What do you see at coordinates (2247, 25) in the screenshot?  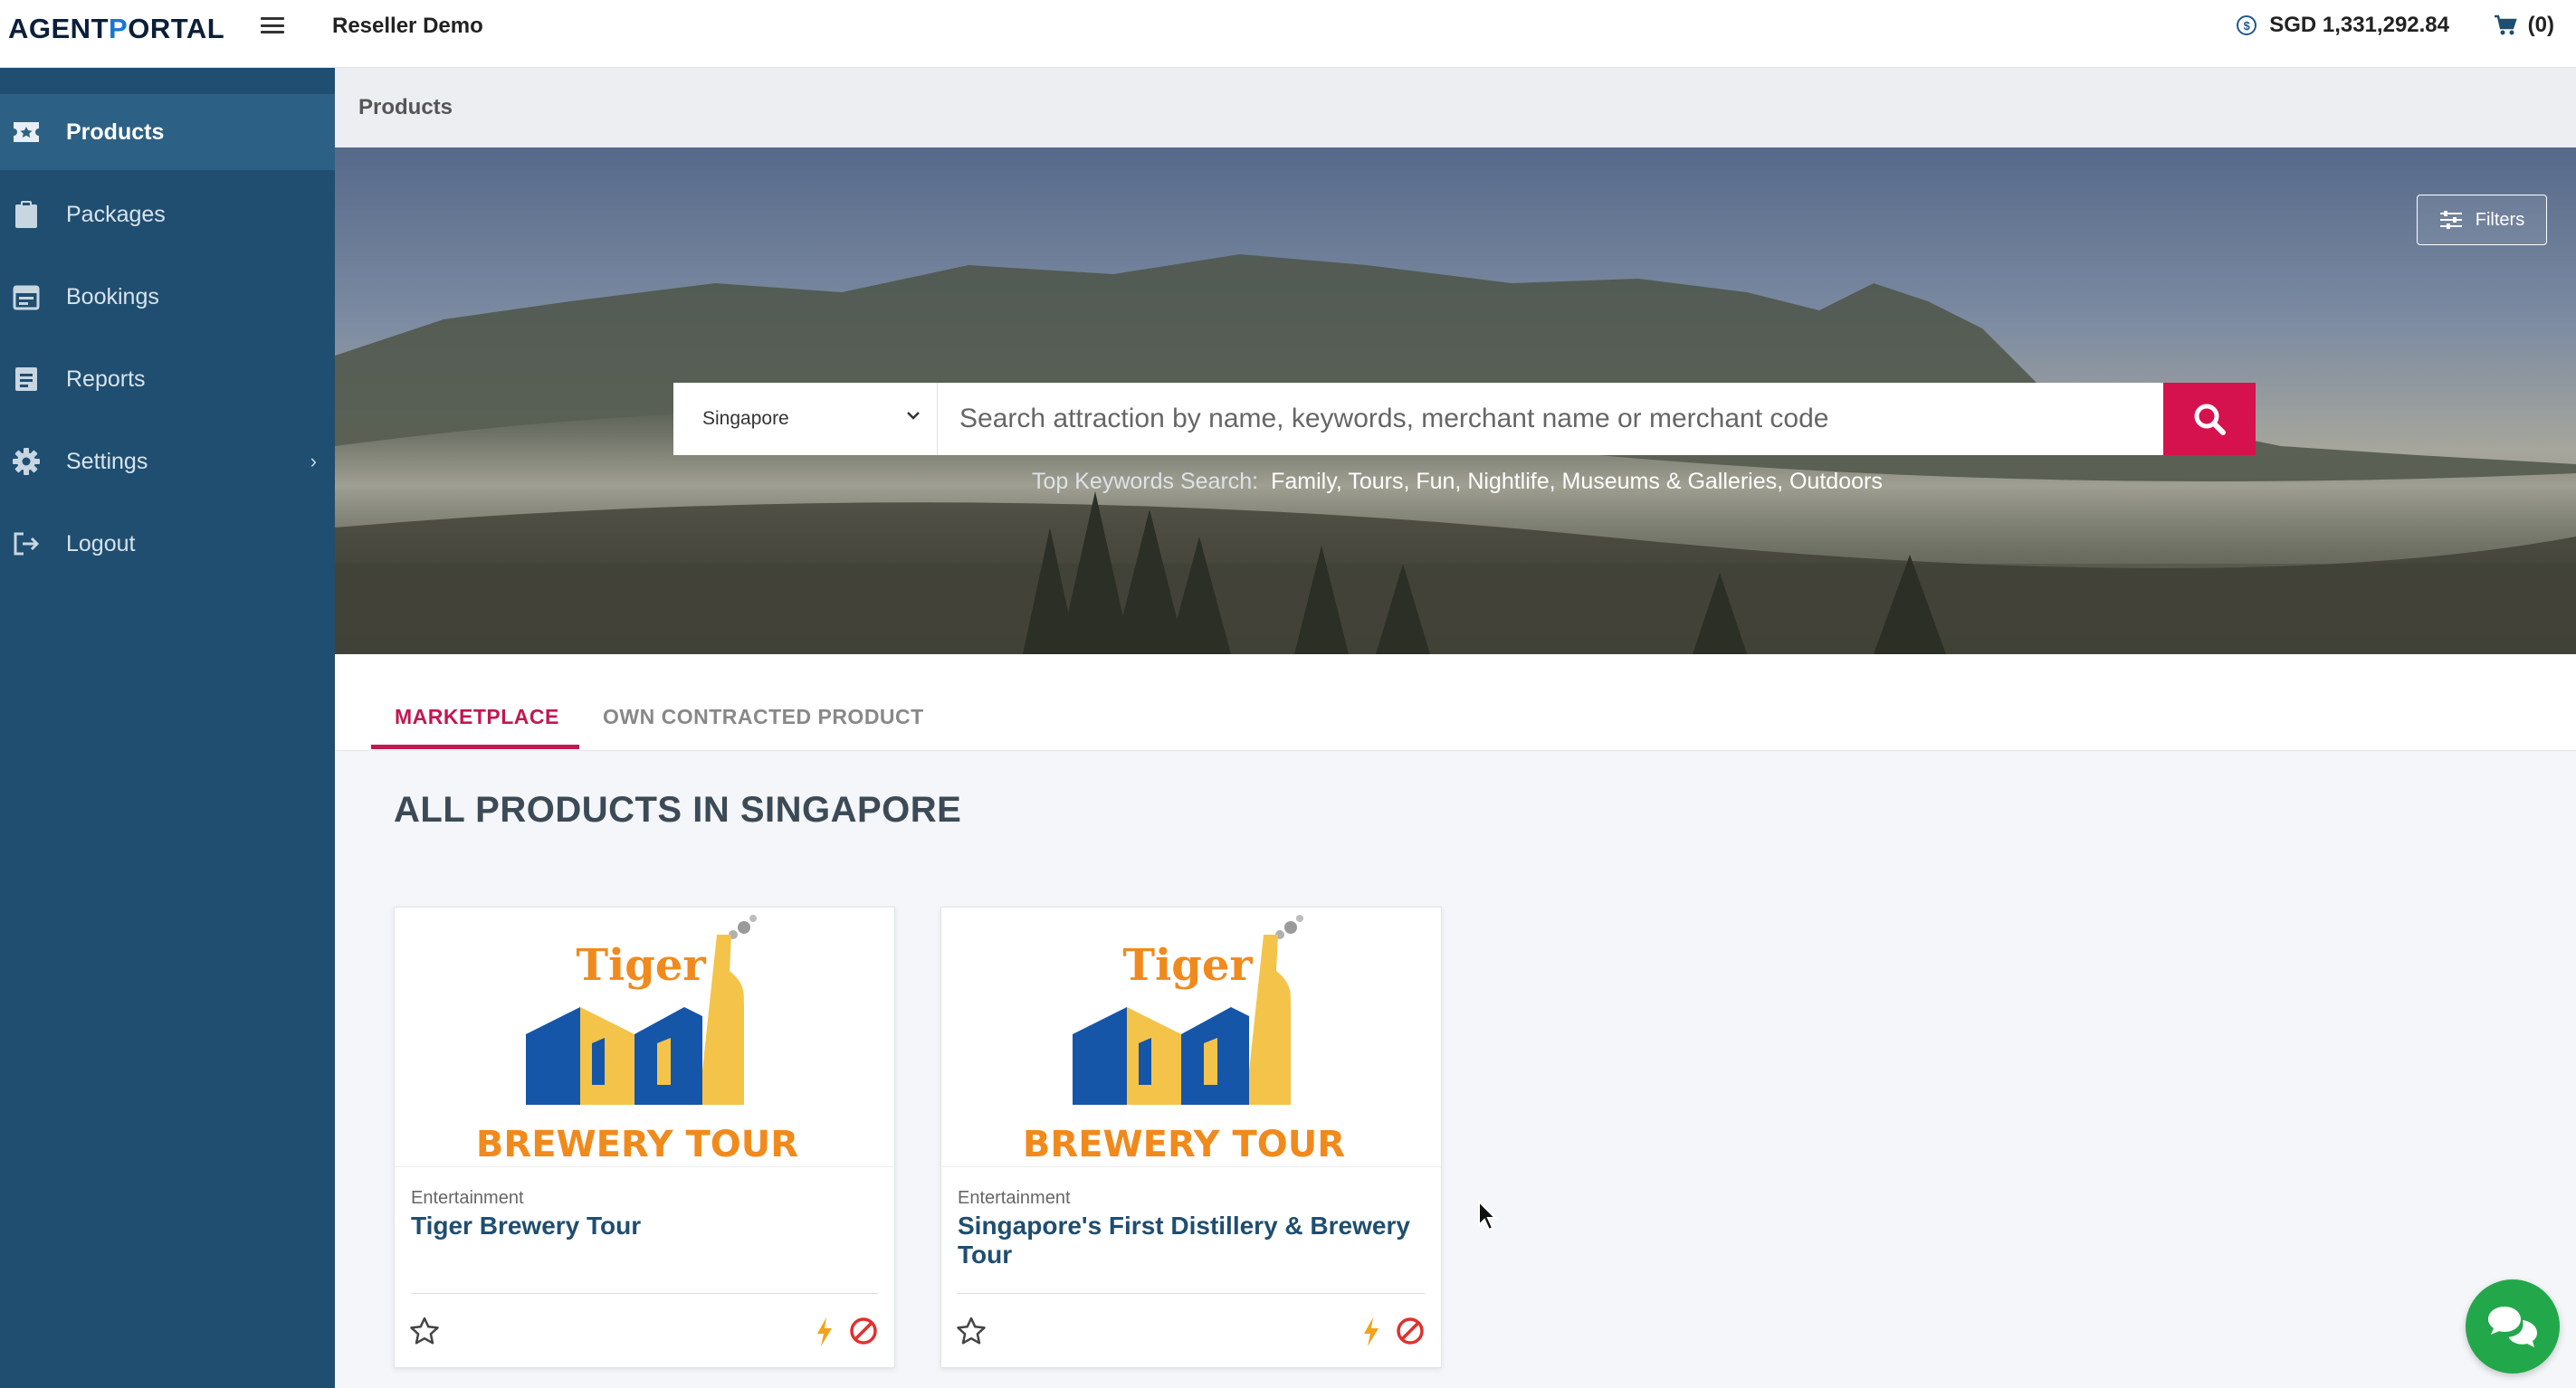 I see `coin-icon: $` at bounding box center [2247, 25].